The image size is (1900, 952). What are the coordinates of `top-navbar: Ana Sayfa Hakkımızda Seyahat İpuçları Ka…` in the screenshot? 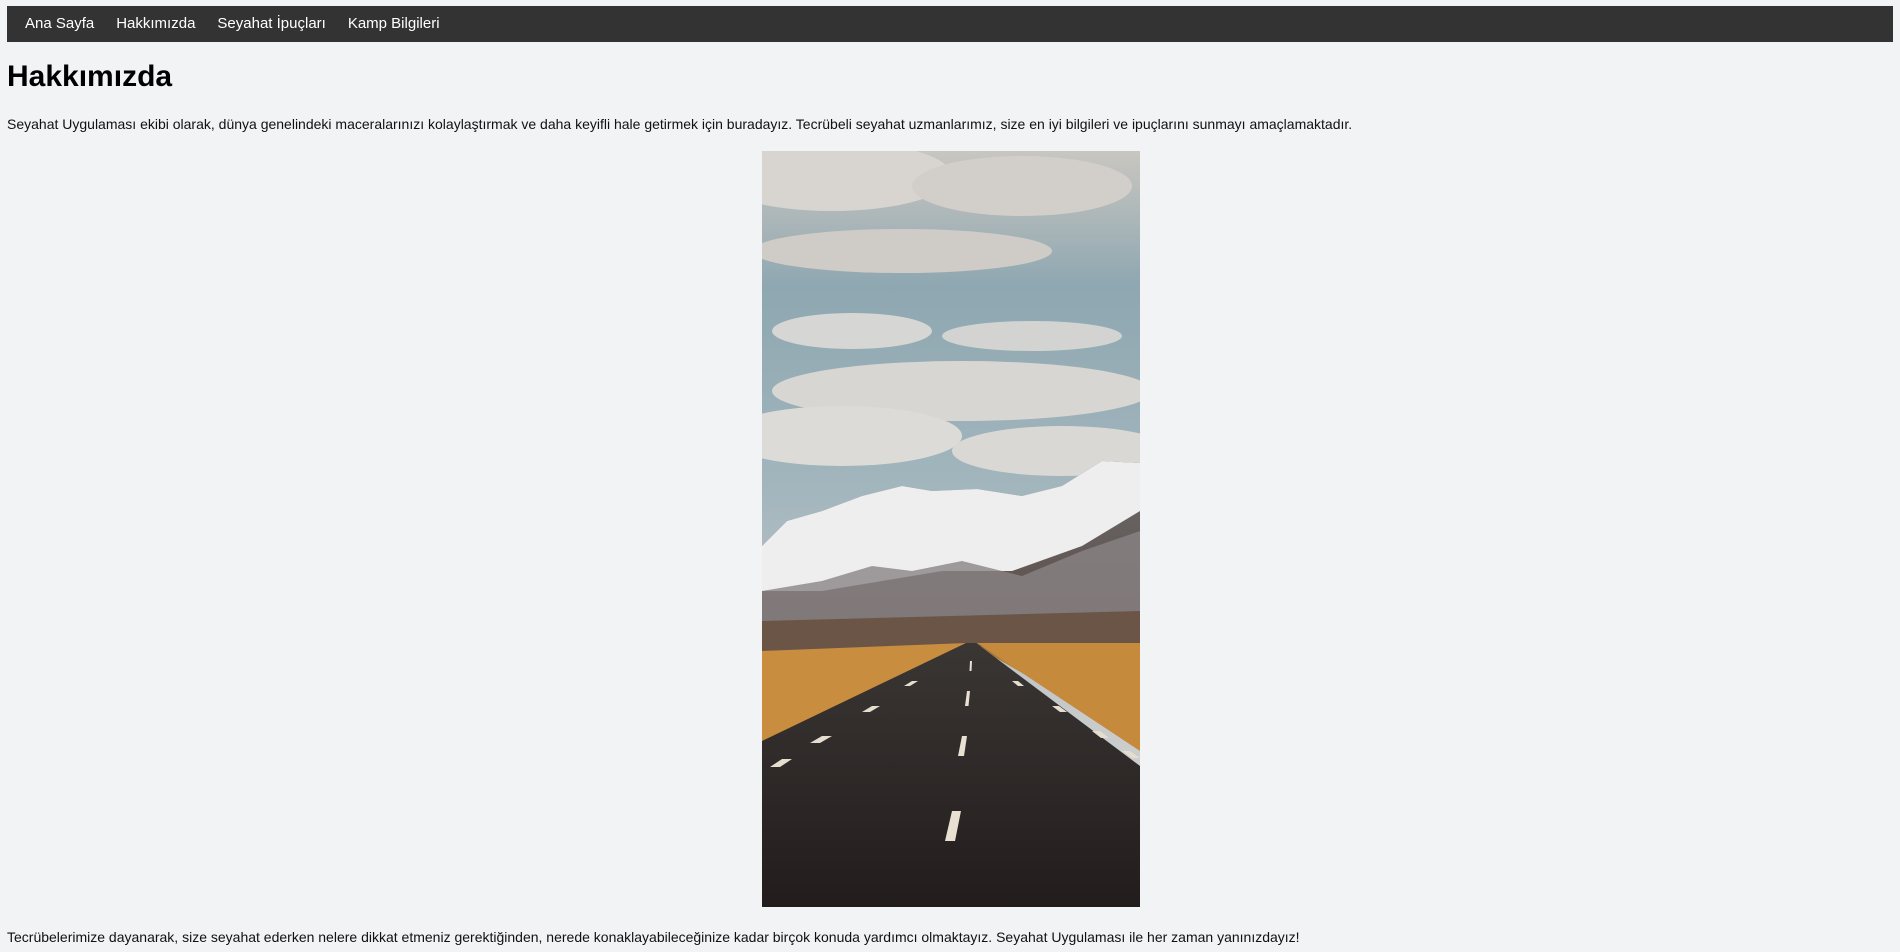 It's located at (950, 24).